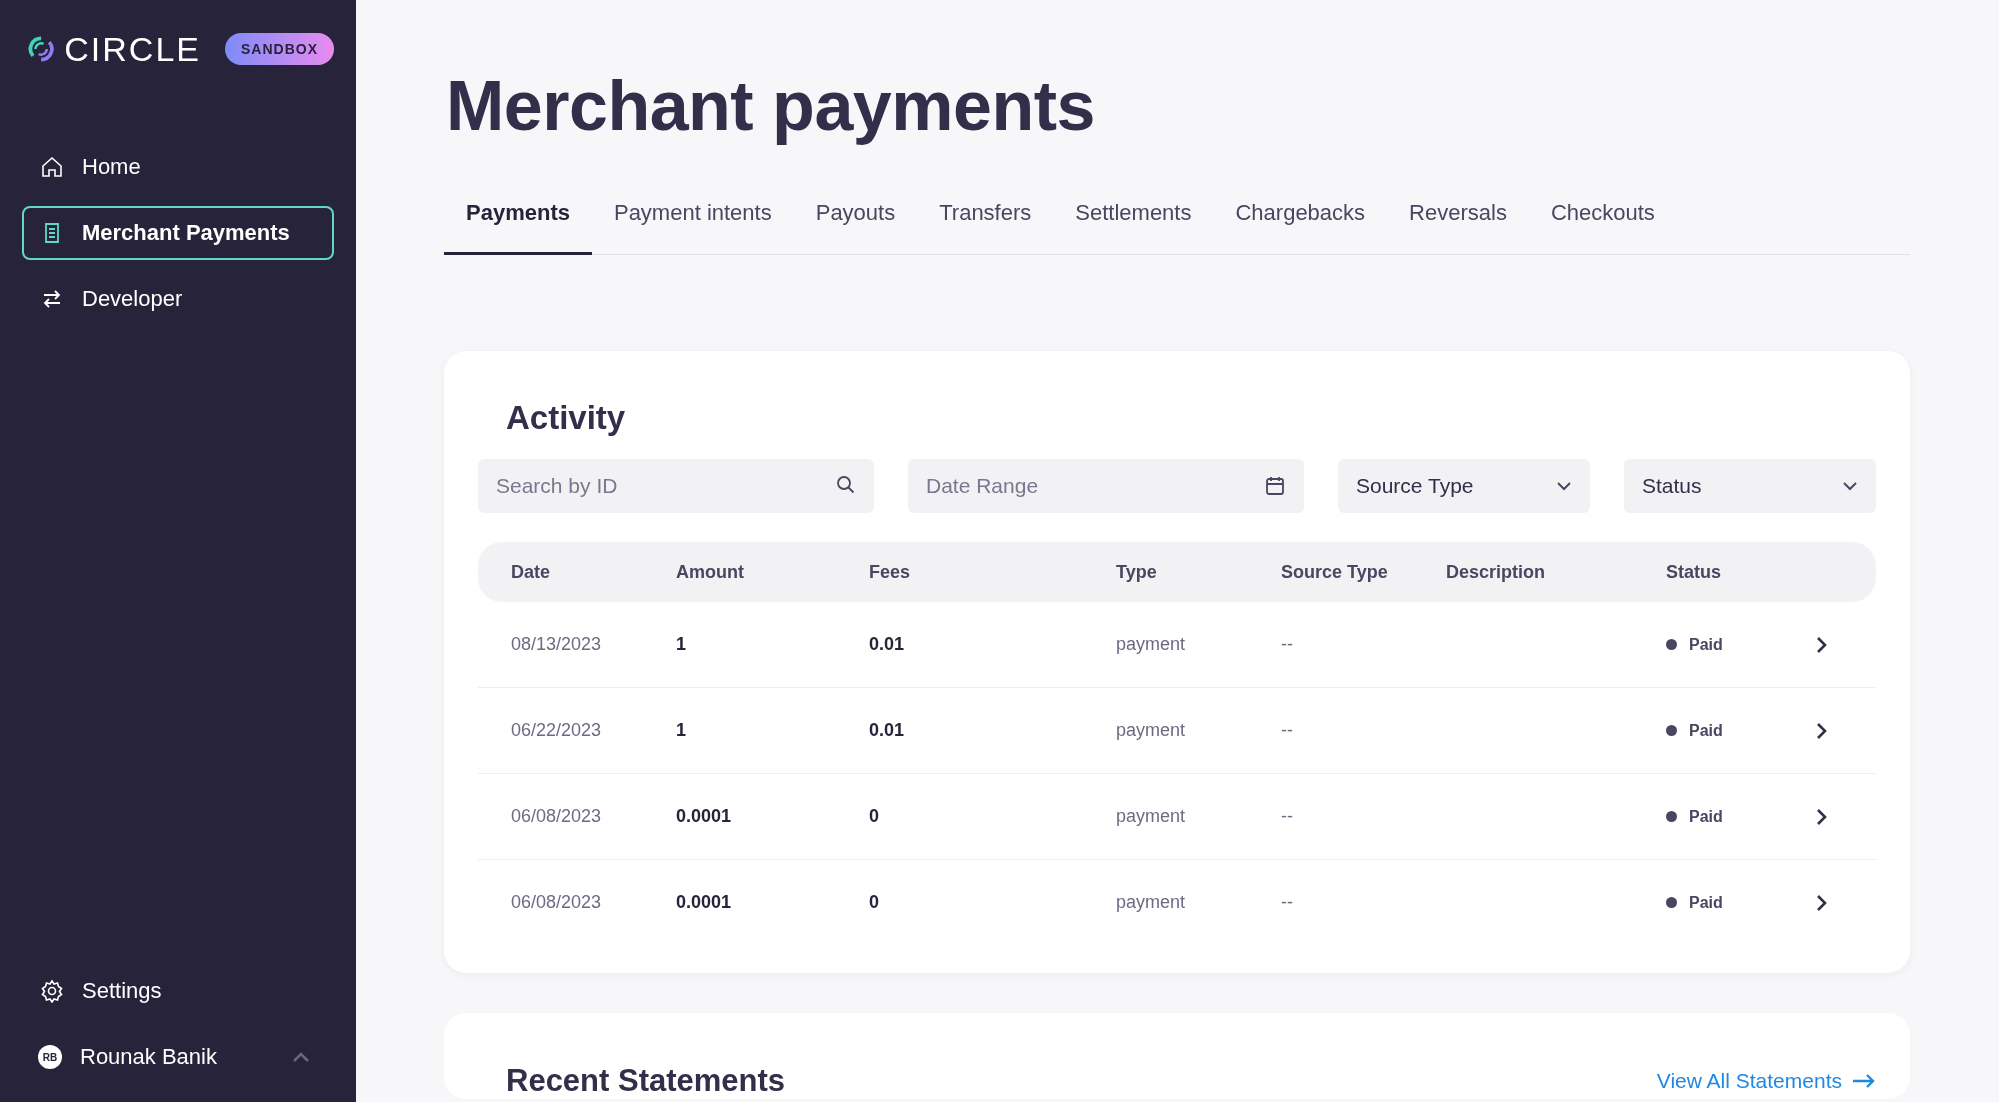 This screenshot has width=1999, height=1102. I want to click on column-header: Type, so click(1137, 572).